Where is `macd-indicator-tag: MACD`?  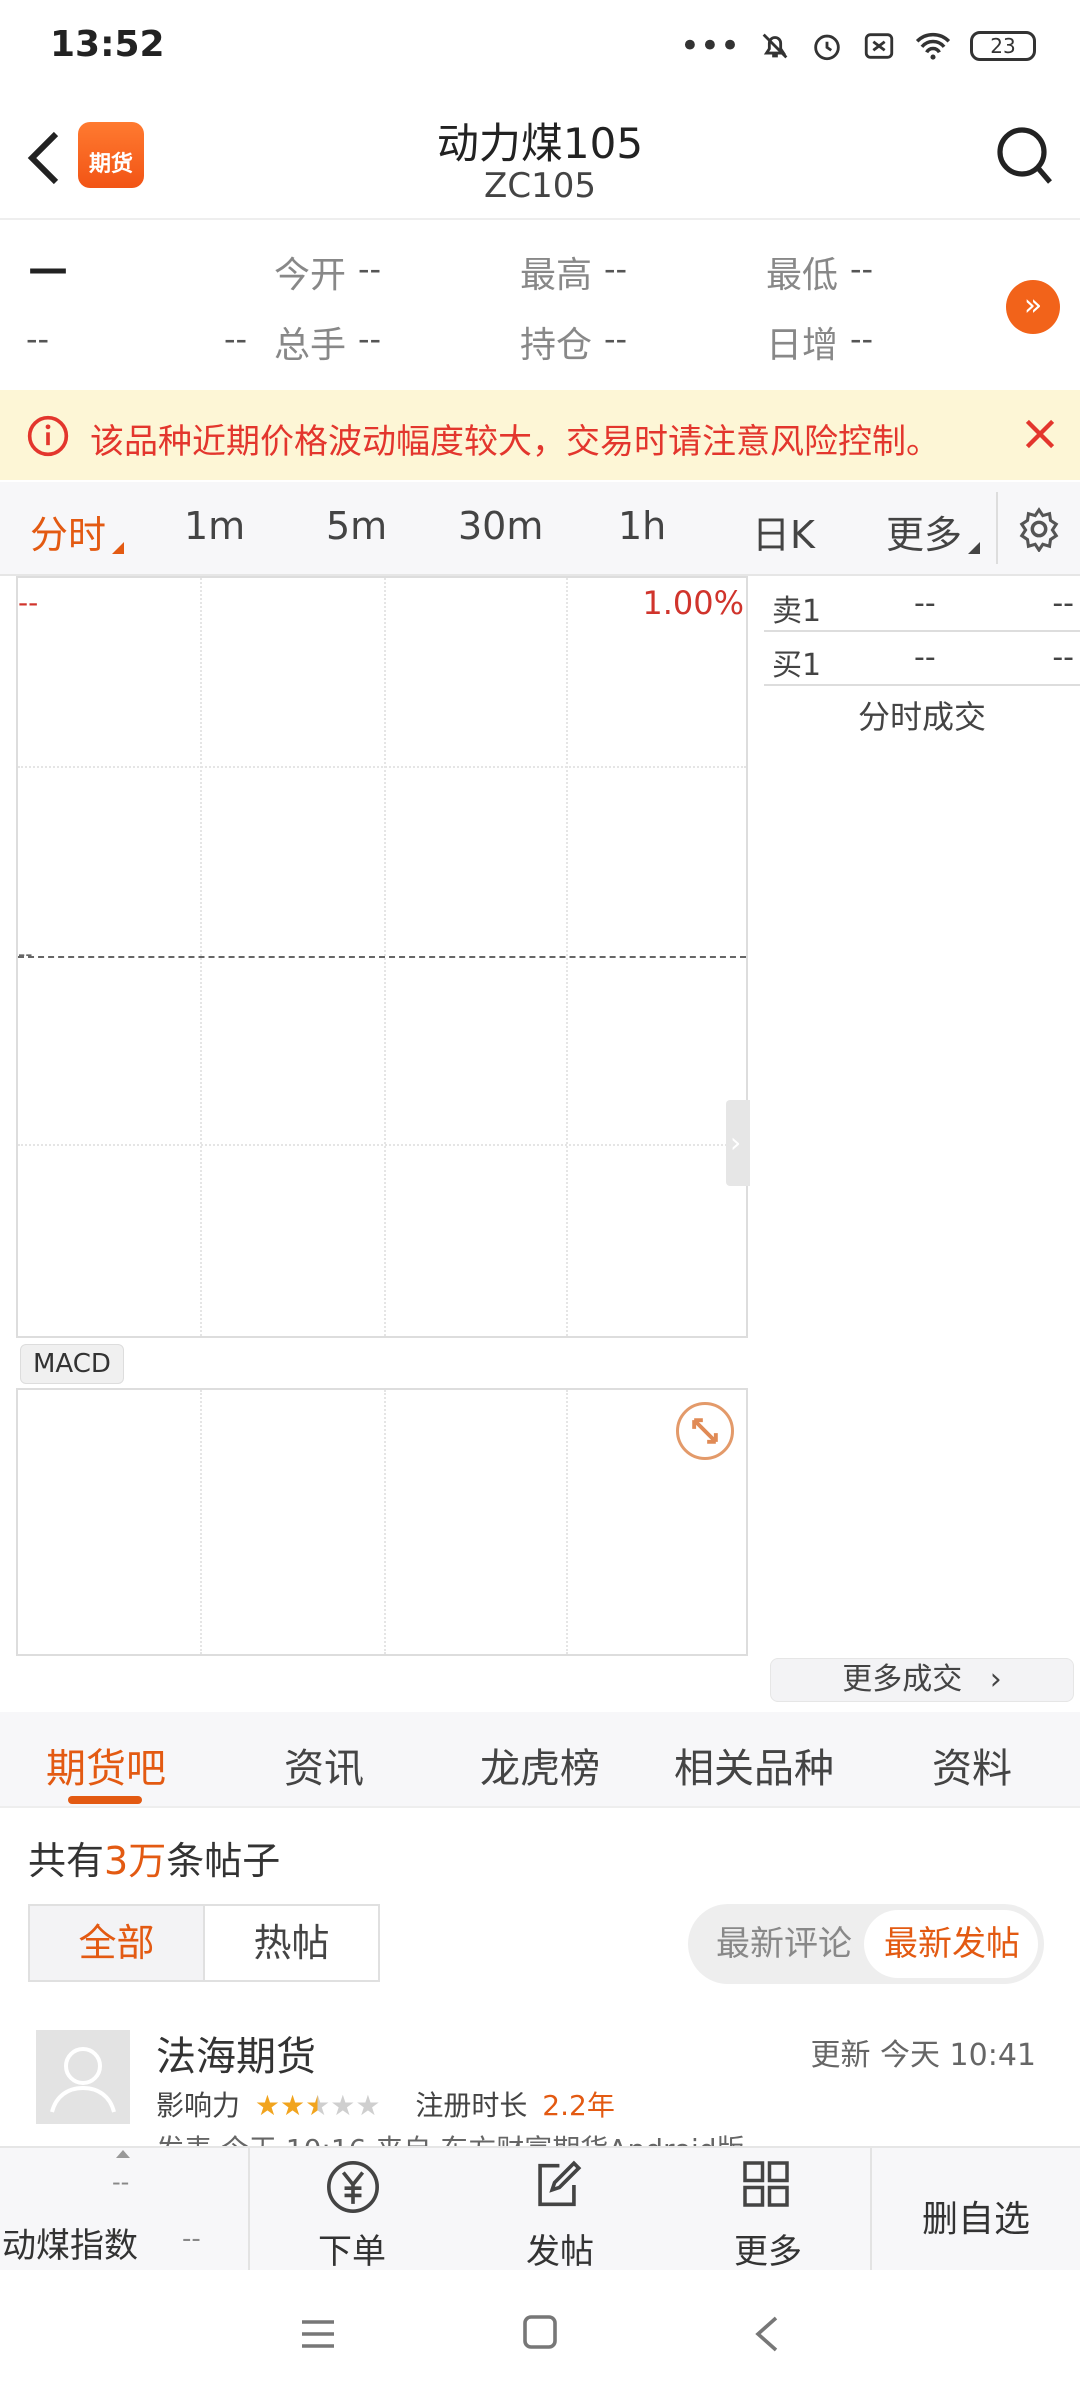 macd-indicator-tag: MACD is located at coordinates (72, 1364).